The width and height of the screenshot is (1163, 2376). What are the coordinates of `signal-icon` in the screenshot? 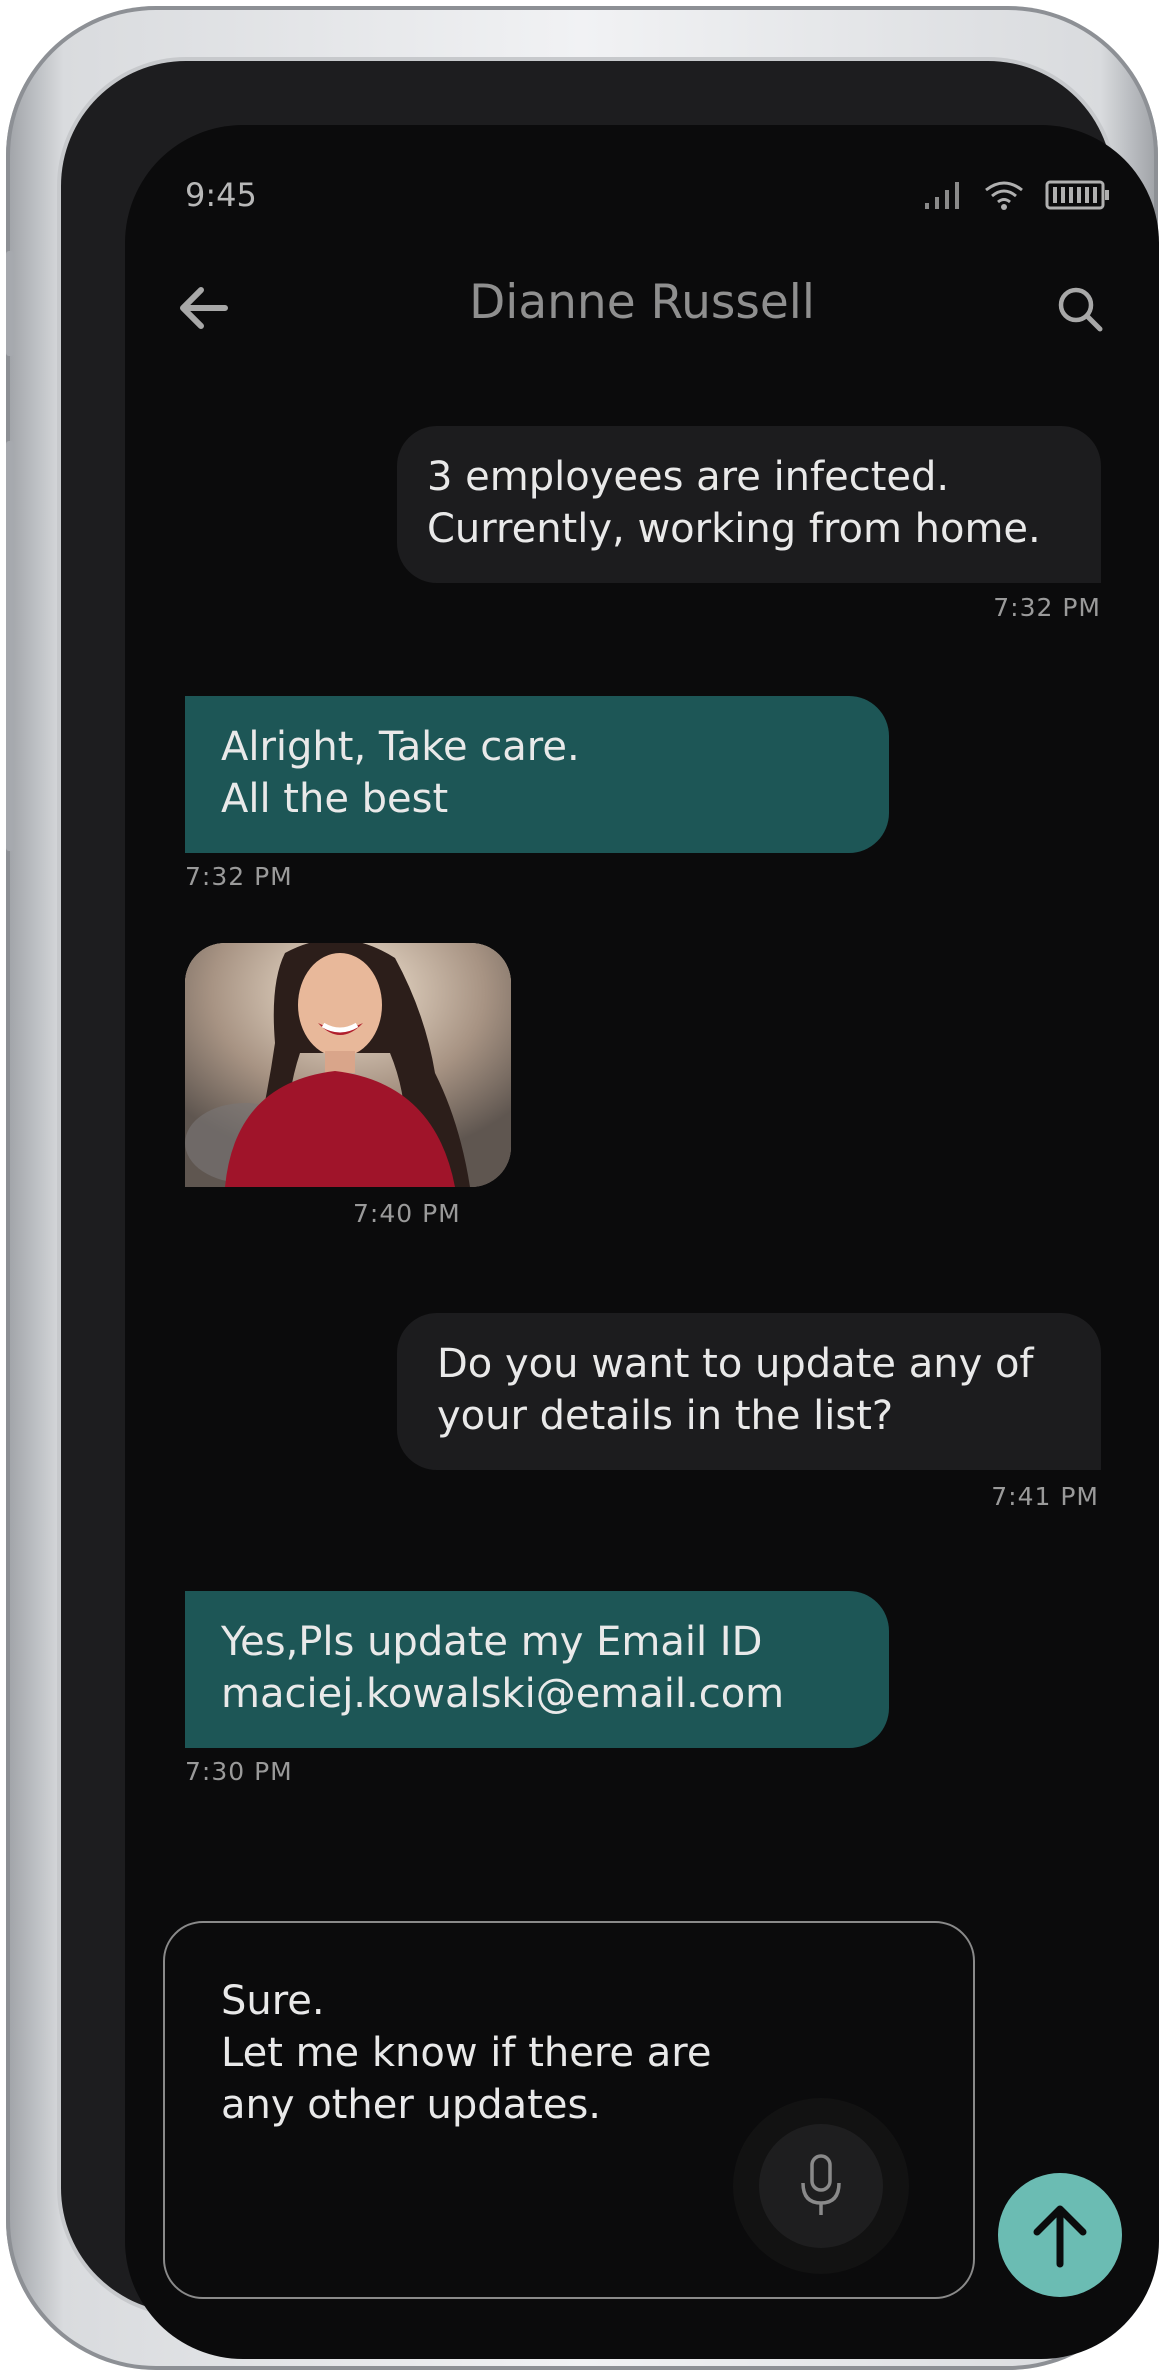 It's located at (942, 195).